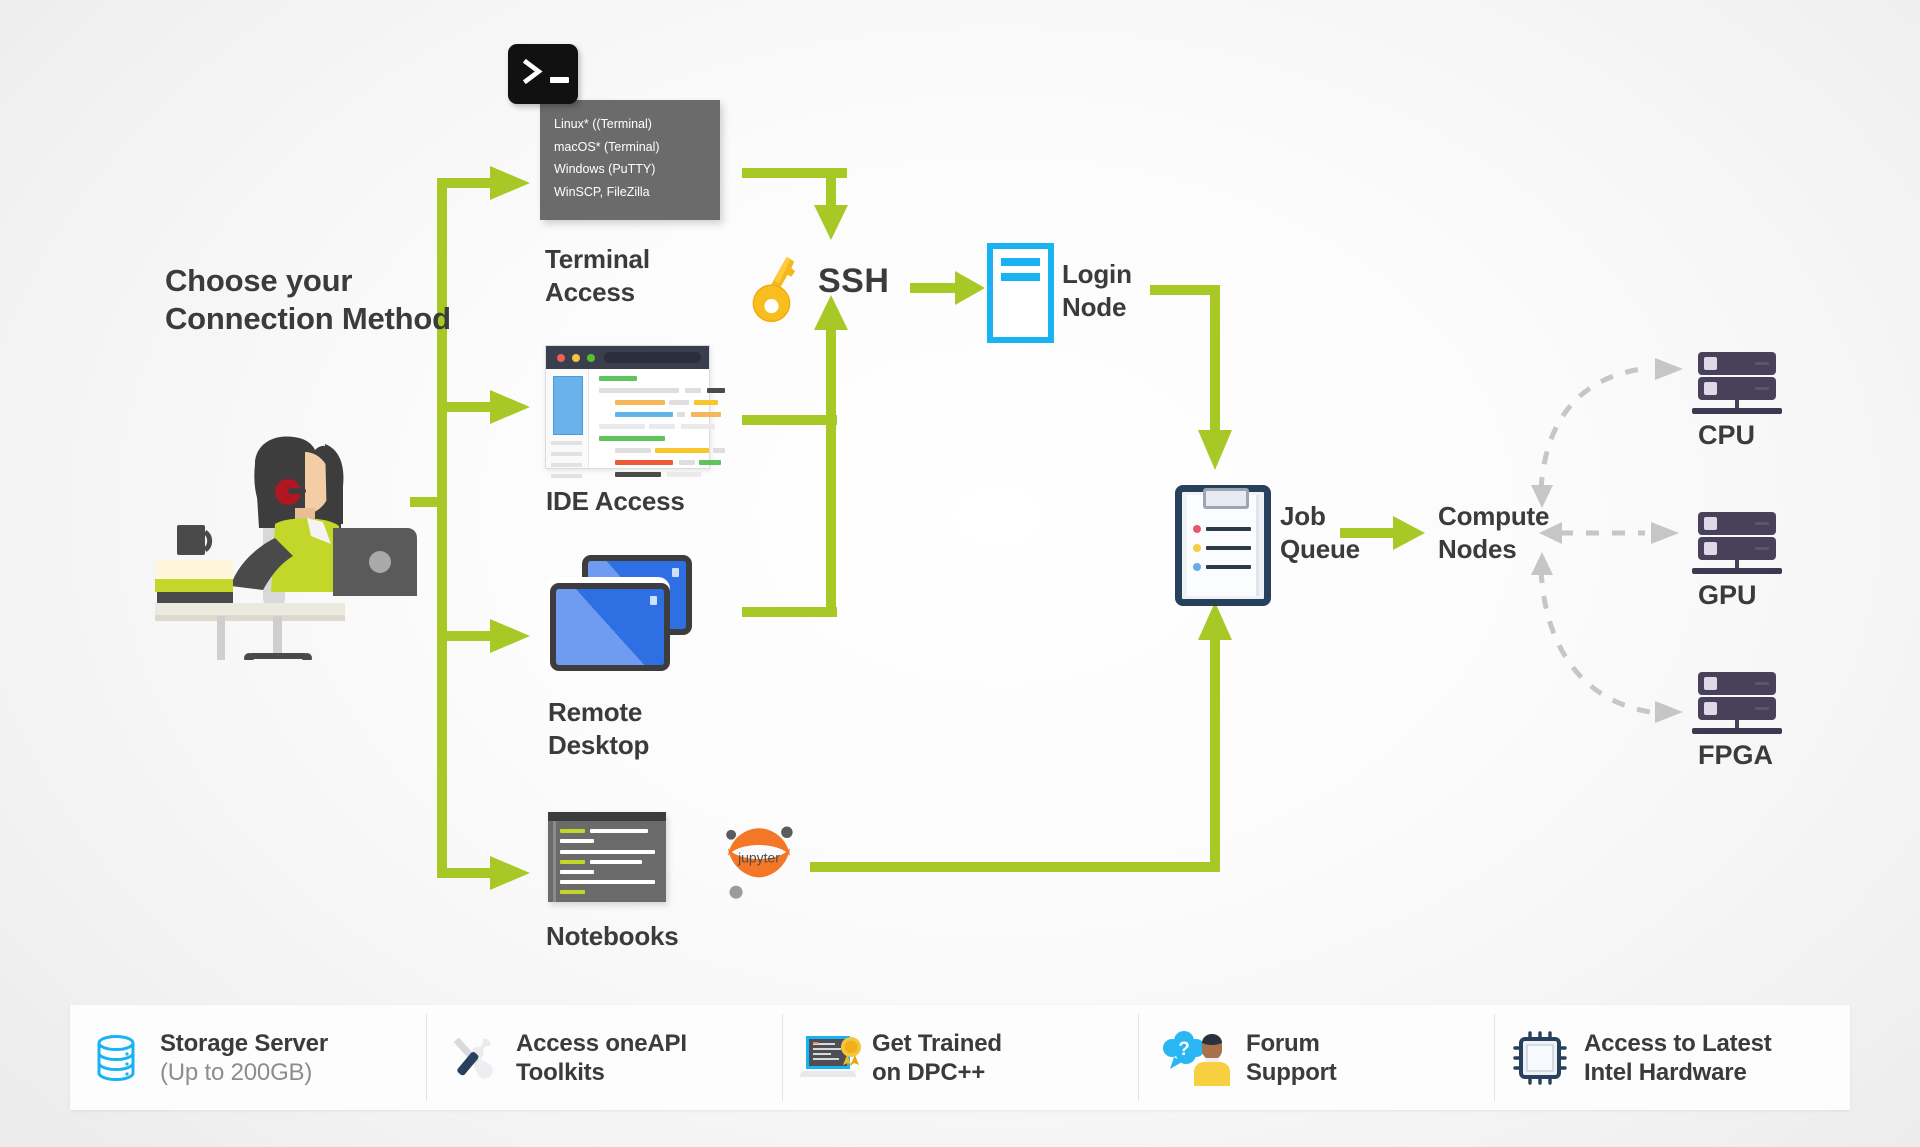 The height and width of the screenshot is (1147, 1920). What do you see at coordinates (559, 80) in the screenshot?
I see `terminal-underscore-glyph` at bounding box center [559, 80].